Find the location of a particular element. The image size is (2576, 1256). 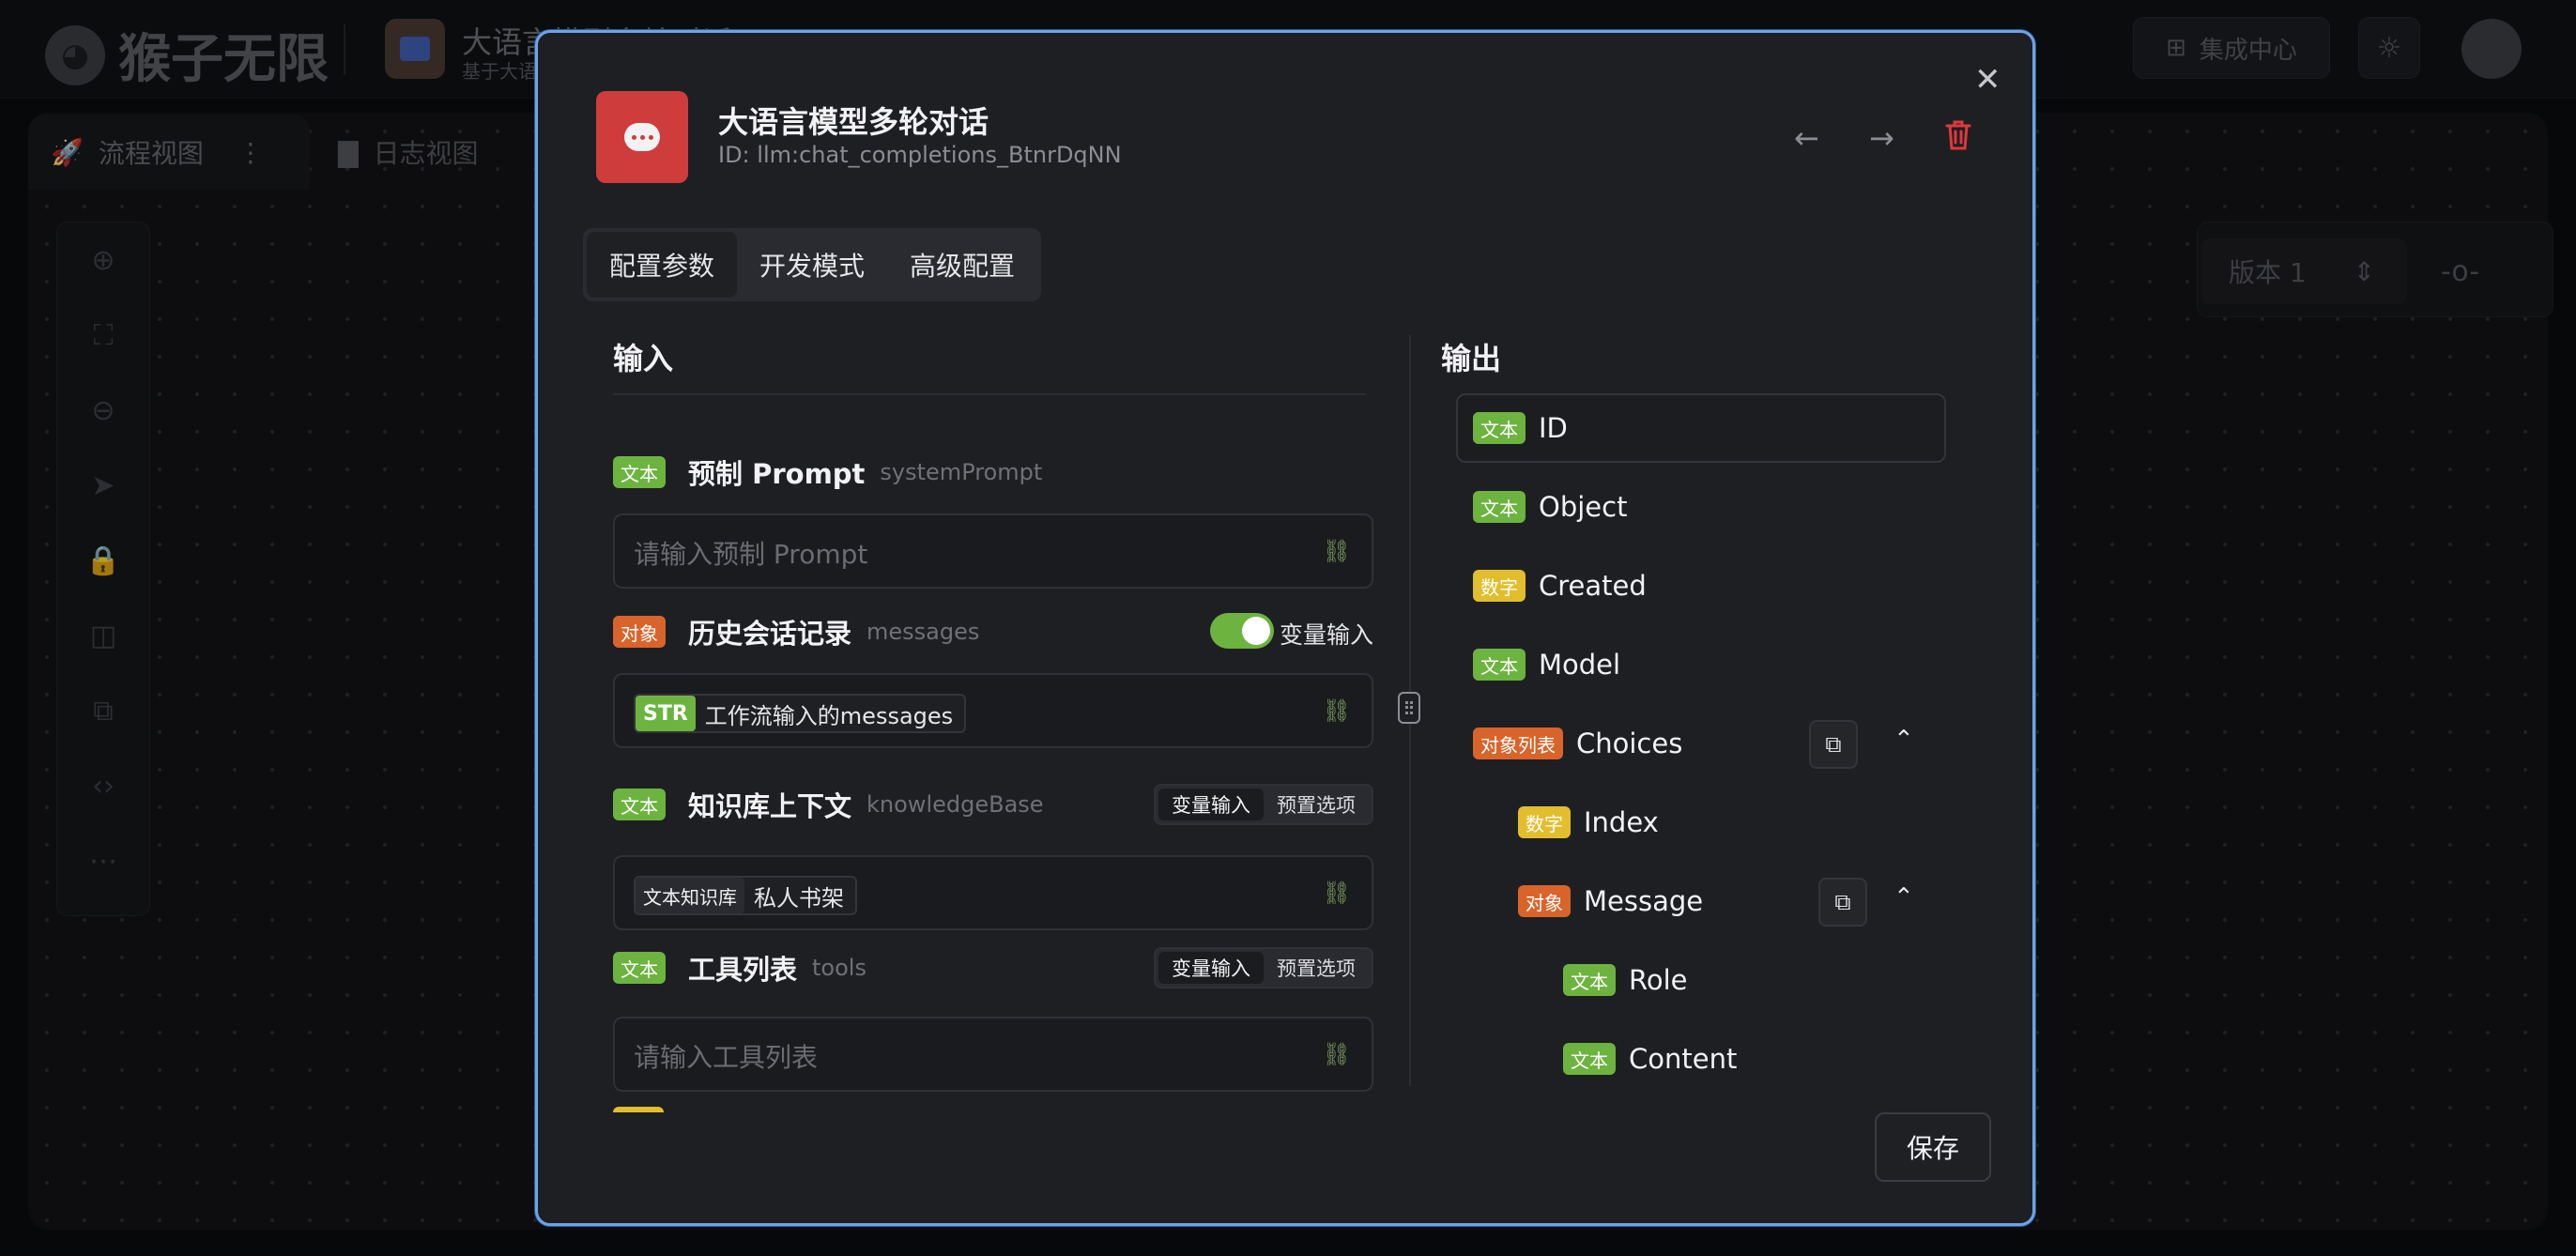

field-key: knowledgeBase is located at coordinates (955, 804).